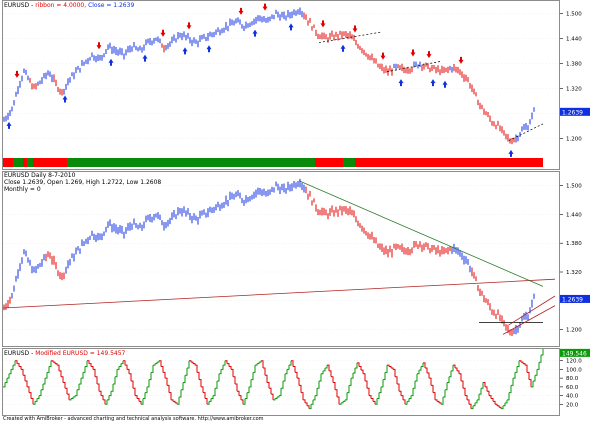 Image resolution: width=590 pixels, height=423 pixels. Describe the element at coordinates (574, 39) in the screenshot. I see `ribbon-axis-tick-label: 1.440` at that location.